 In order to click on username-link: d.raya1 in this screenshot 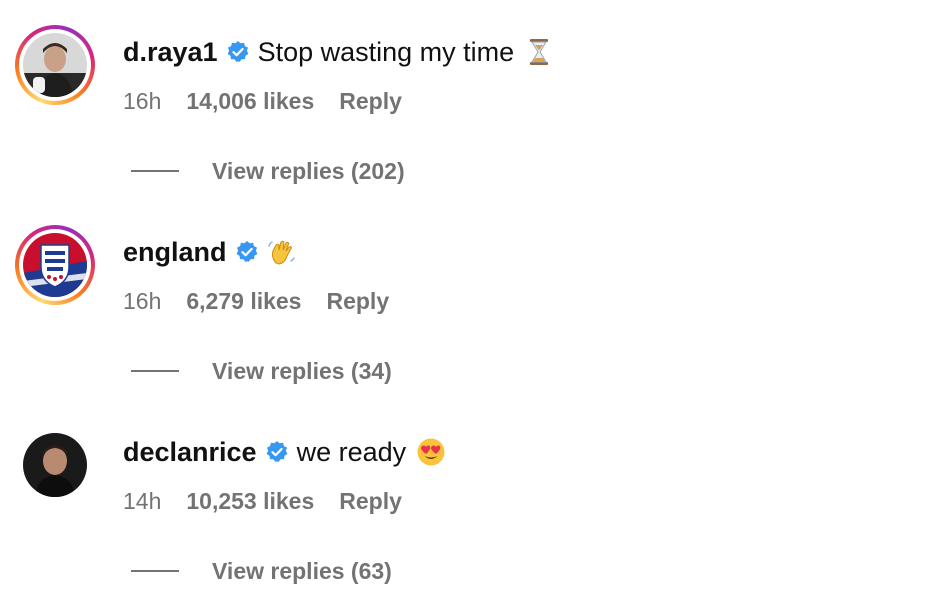, I will do `click(170, 52)`.